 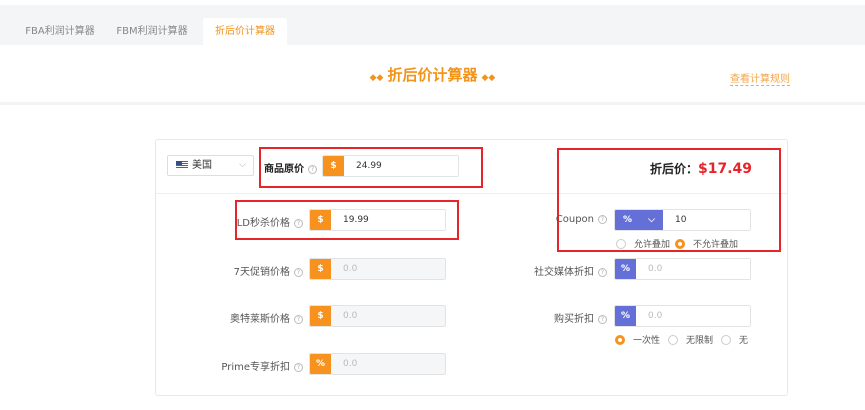 What do you see at coordinates (432, 25) in the screenshot?
I see `tab-bar: FBA利润计算器 FBM利润计算器 折后价计算器` at bounding box center [432, 25].